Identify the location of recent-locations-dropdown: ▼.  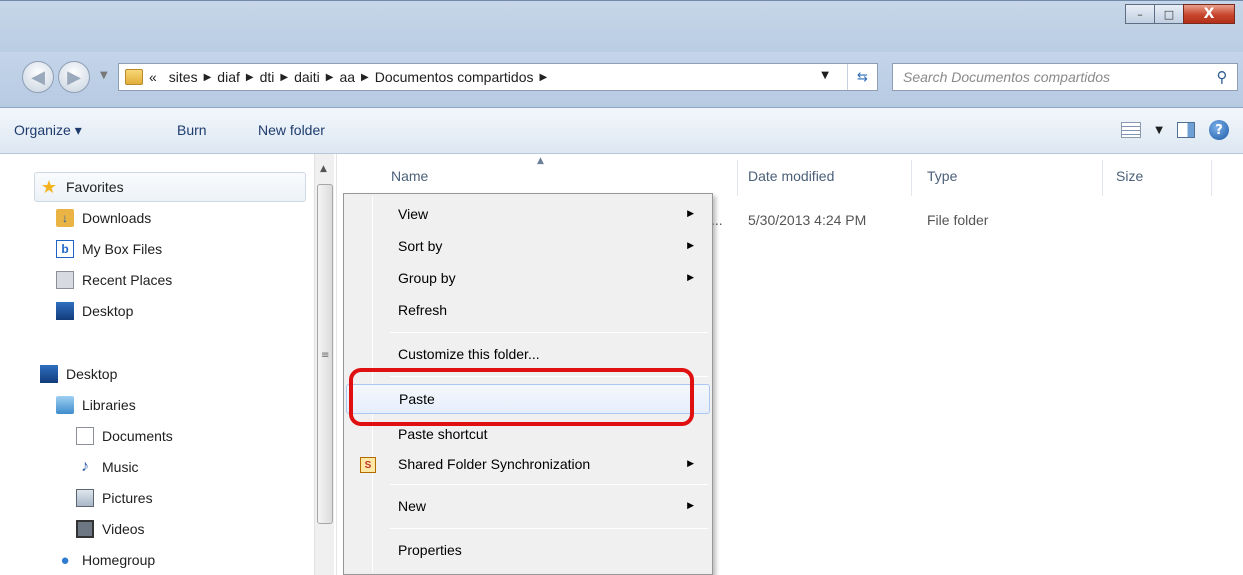
(104, 75).